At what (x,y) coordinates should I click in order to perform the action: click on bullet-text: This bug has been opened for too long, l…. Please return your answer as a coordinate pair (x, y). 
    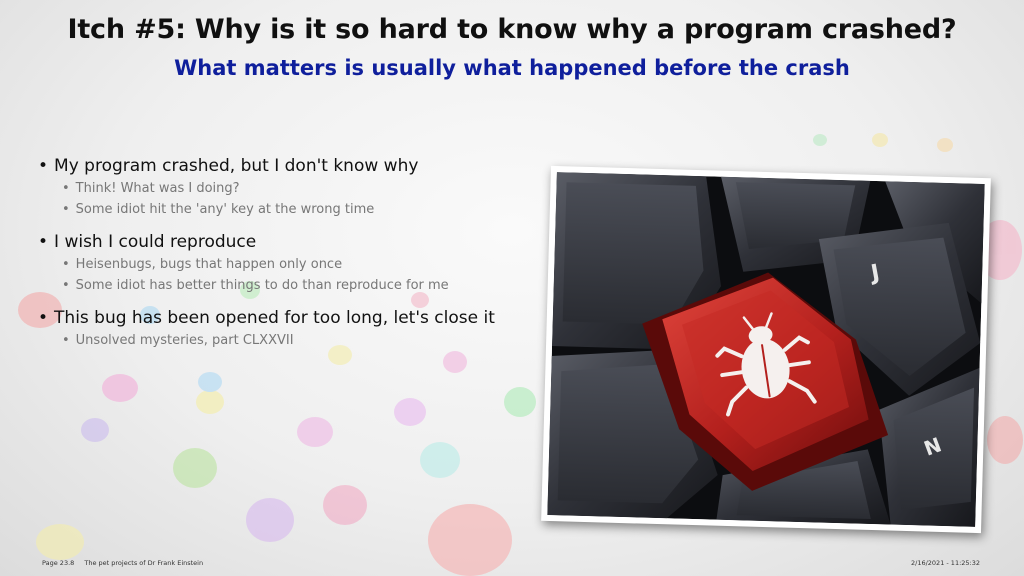
    Looking at the image, I should click on (288, 318).